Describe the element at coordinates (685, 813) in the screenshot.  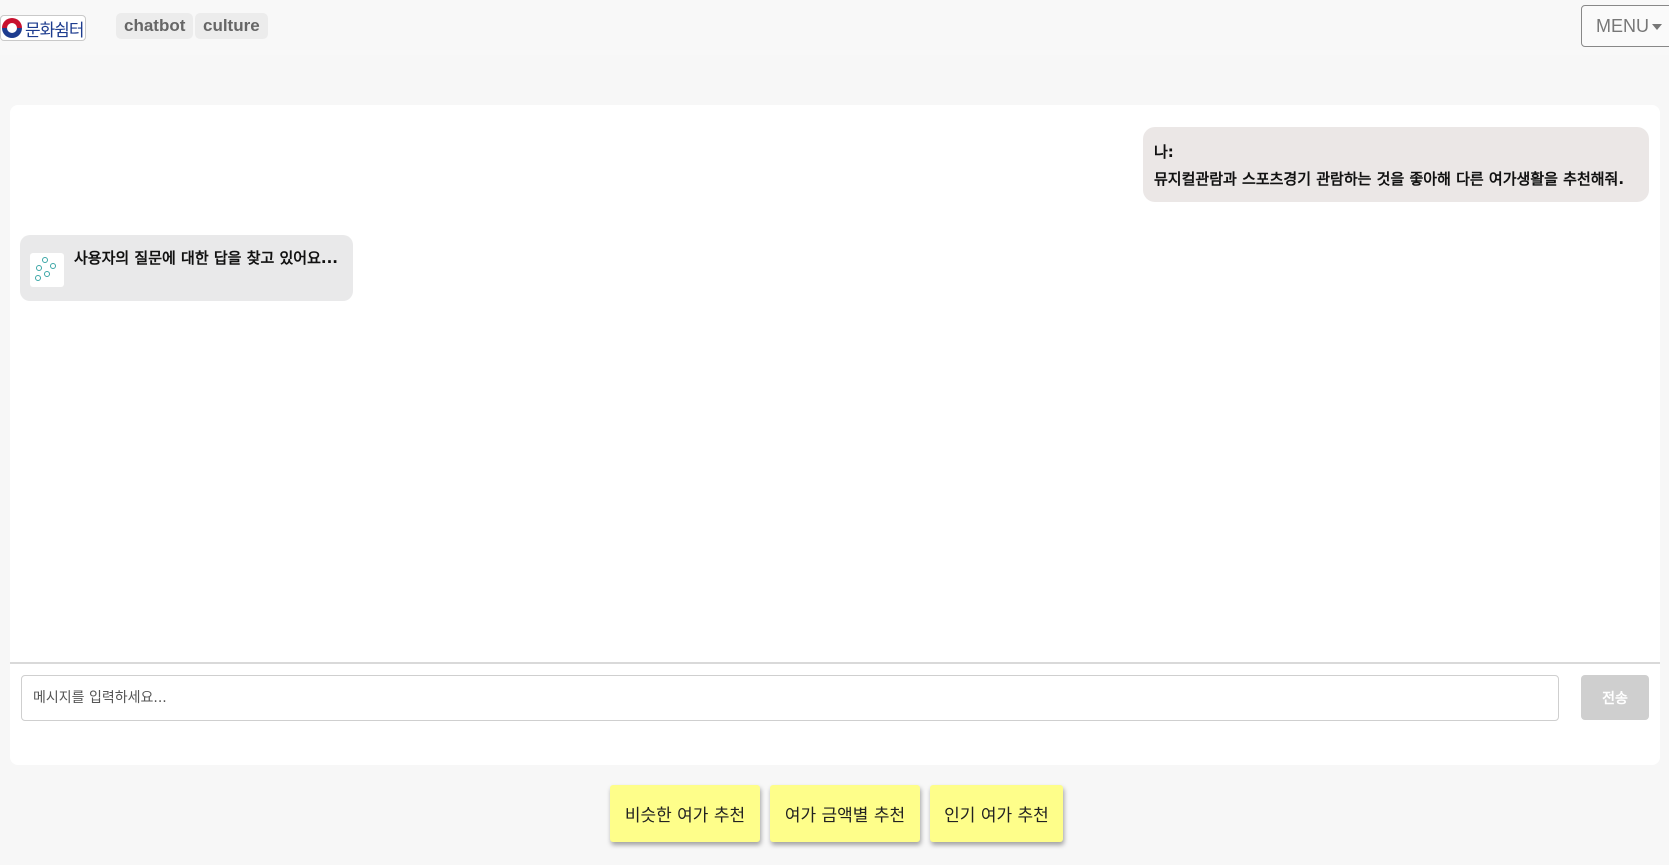
I see `similar-leisure-recommend-button: 비슷한 여가 추천` at that location.